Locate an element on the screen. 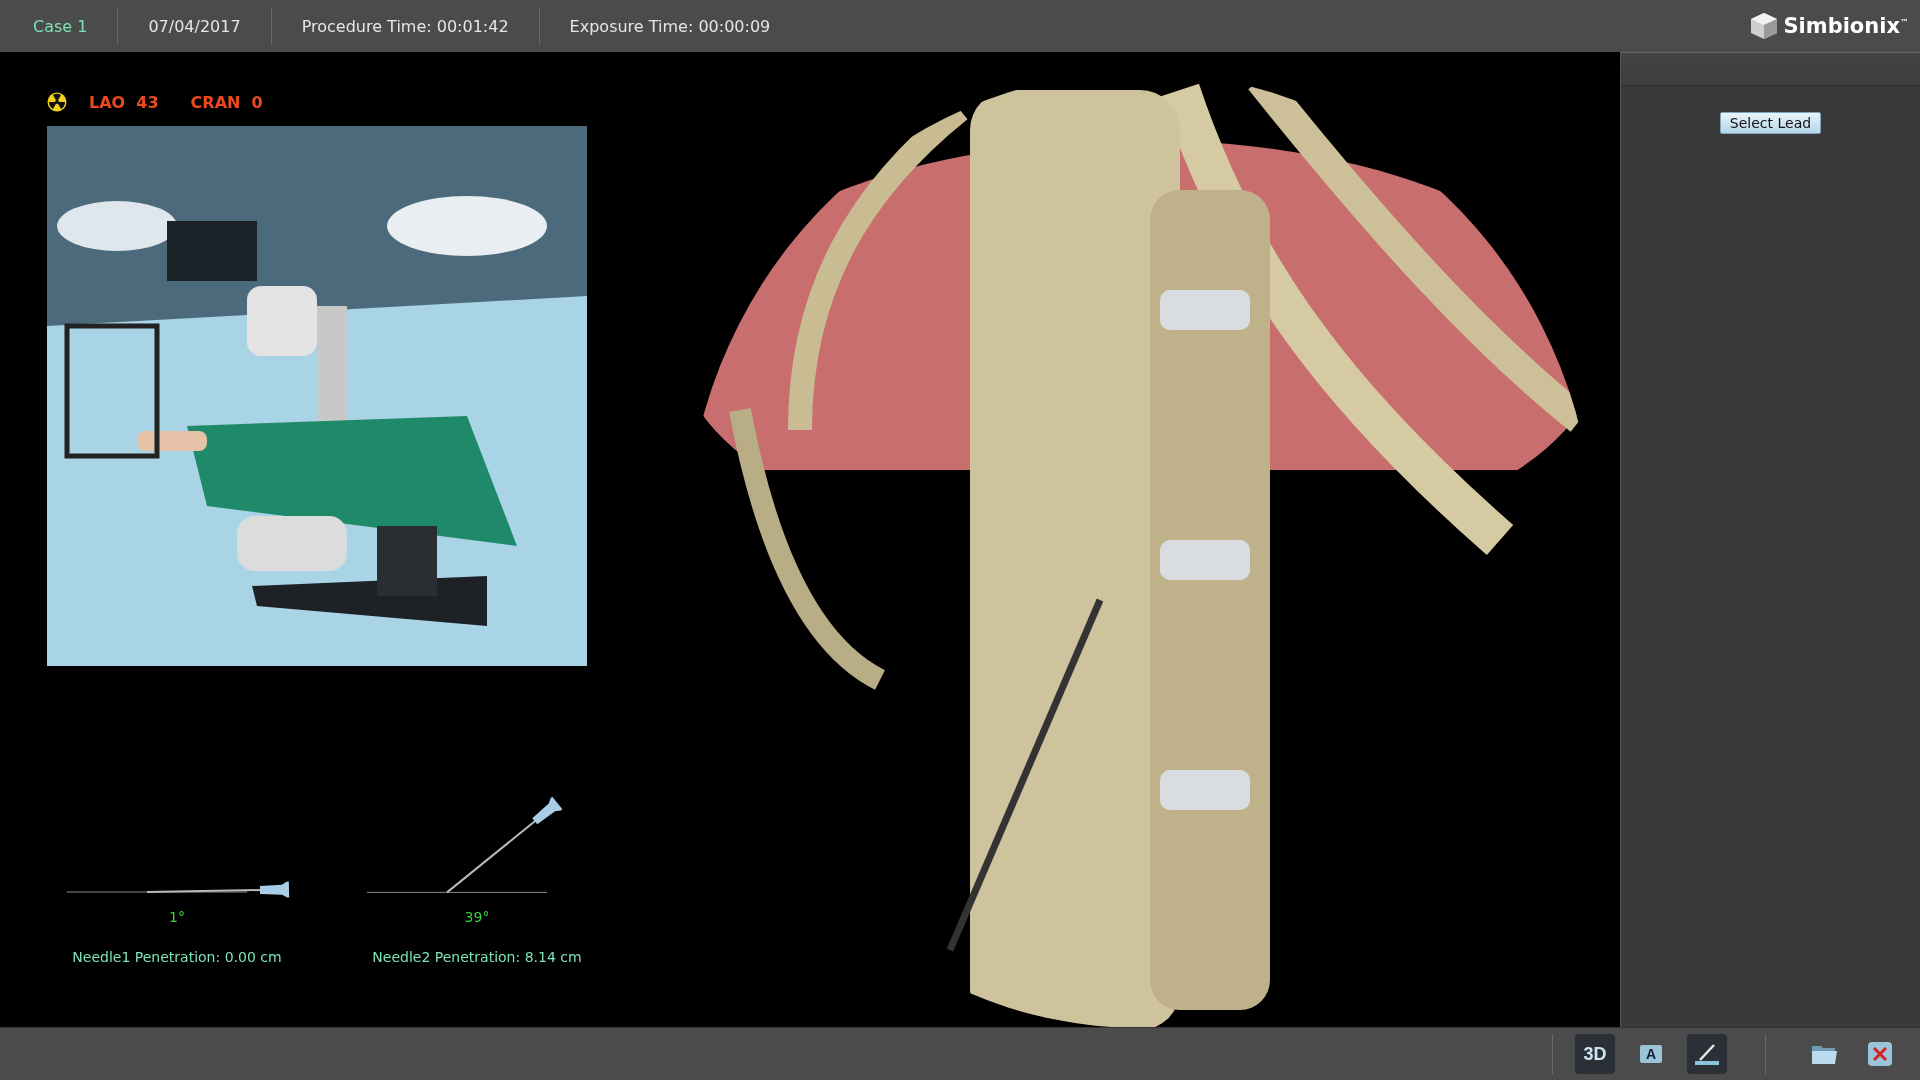 This screenshot has width=1920, height=1080. case-label: Case 1 is located at coordinates (60, 26).